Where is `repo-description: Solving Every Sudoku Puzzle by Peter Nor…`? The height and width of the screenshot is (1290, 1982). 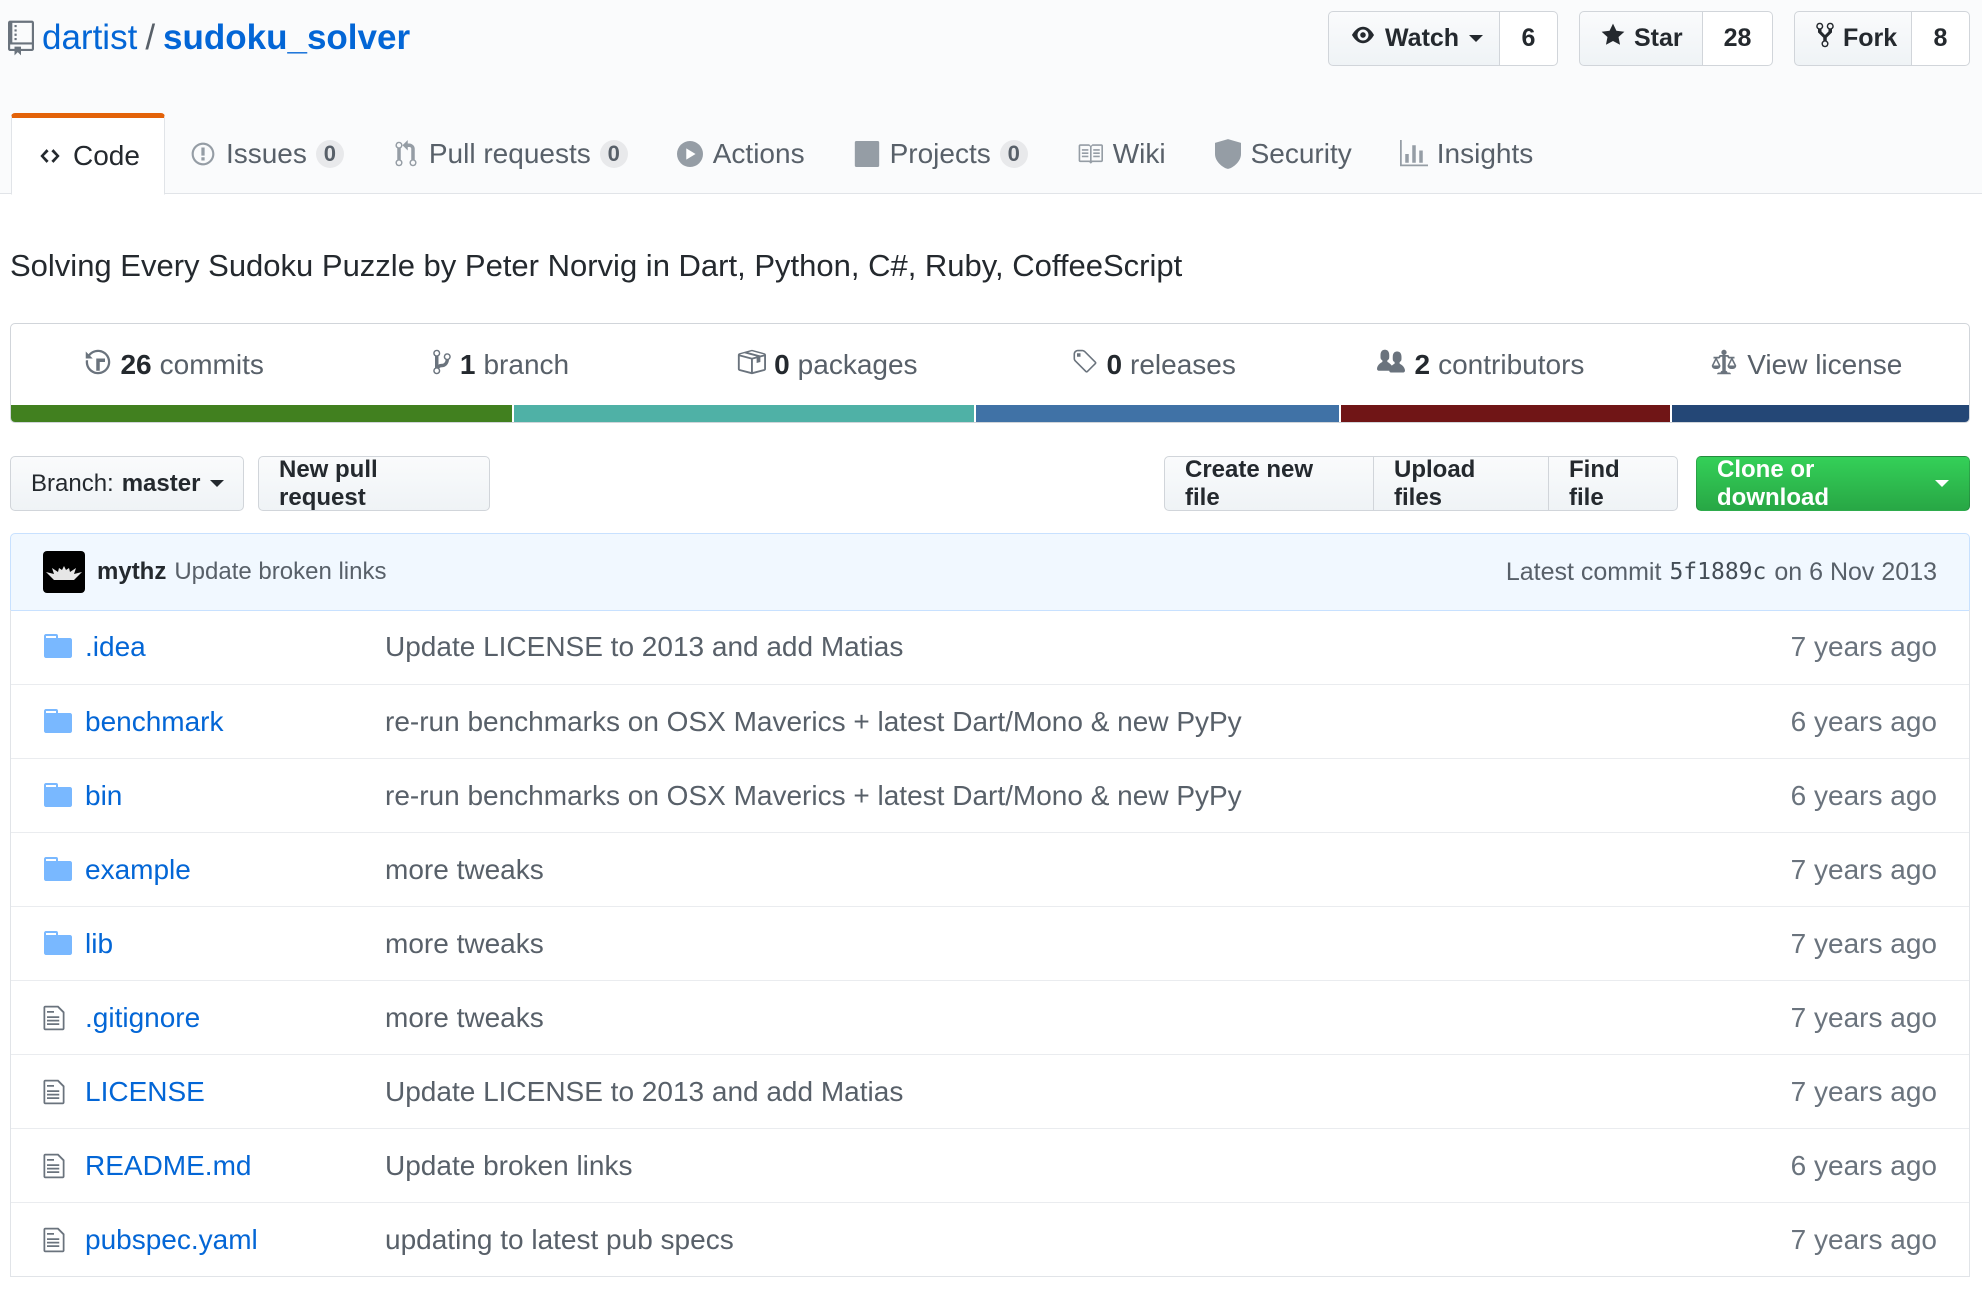 repo-description: Solving Every Sudoku Puzzle by Peter Nor… is located at coordinates (596, 265).